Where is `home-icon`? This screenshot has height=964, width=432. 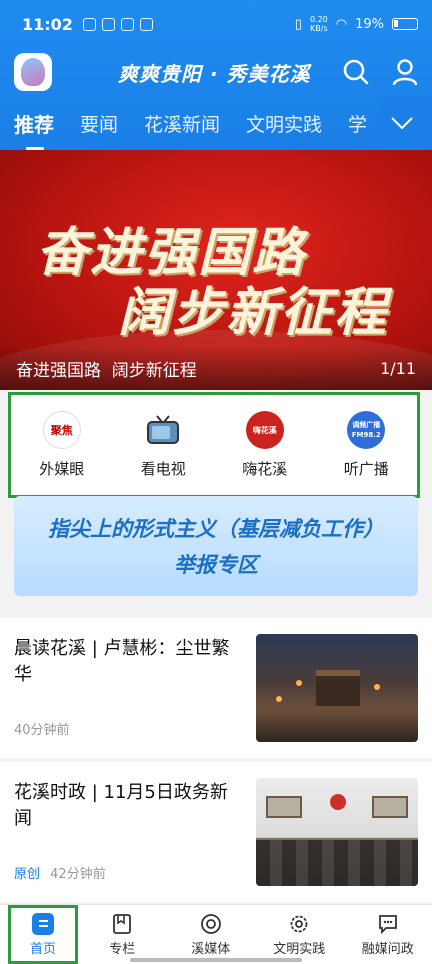 home-icon is located at coordinates (43, 923).